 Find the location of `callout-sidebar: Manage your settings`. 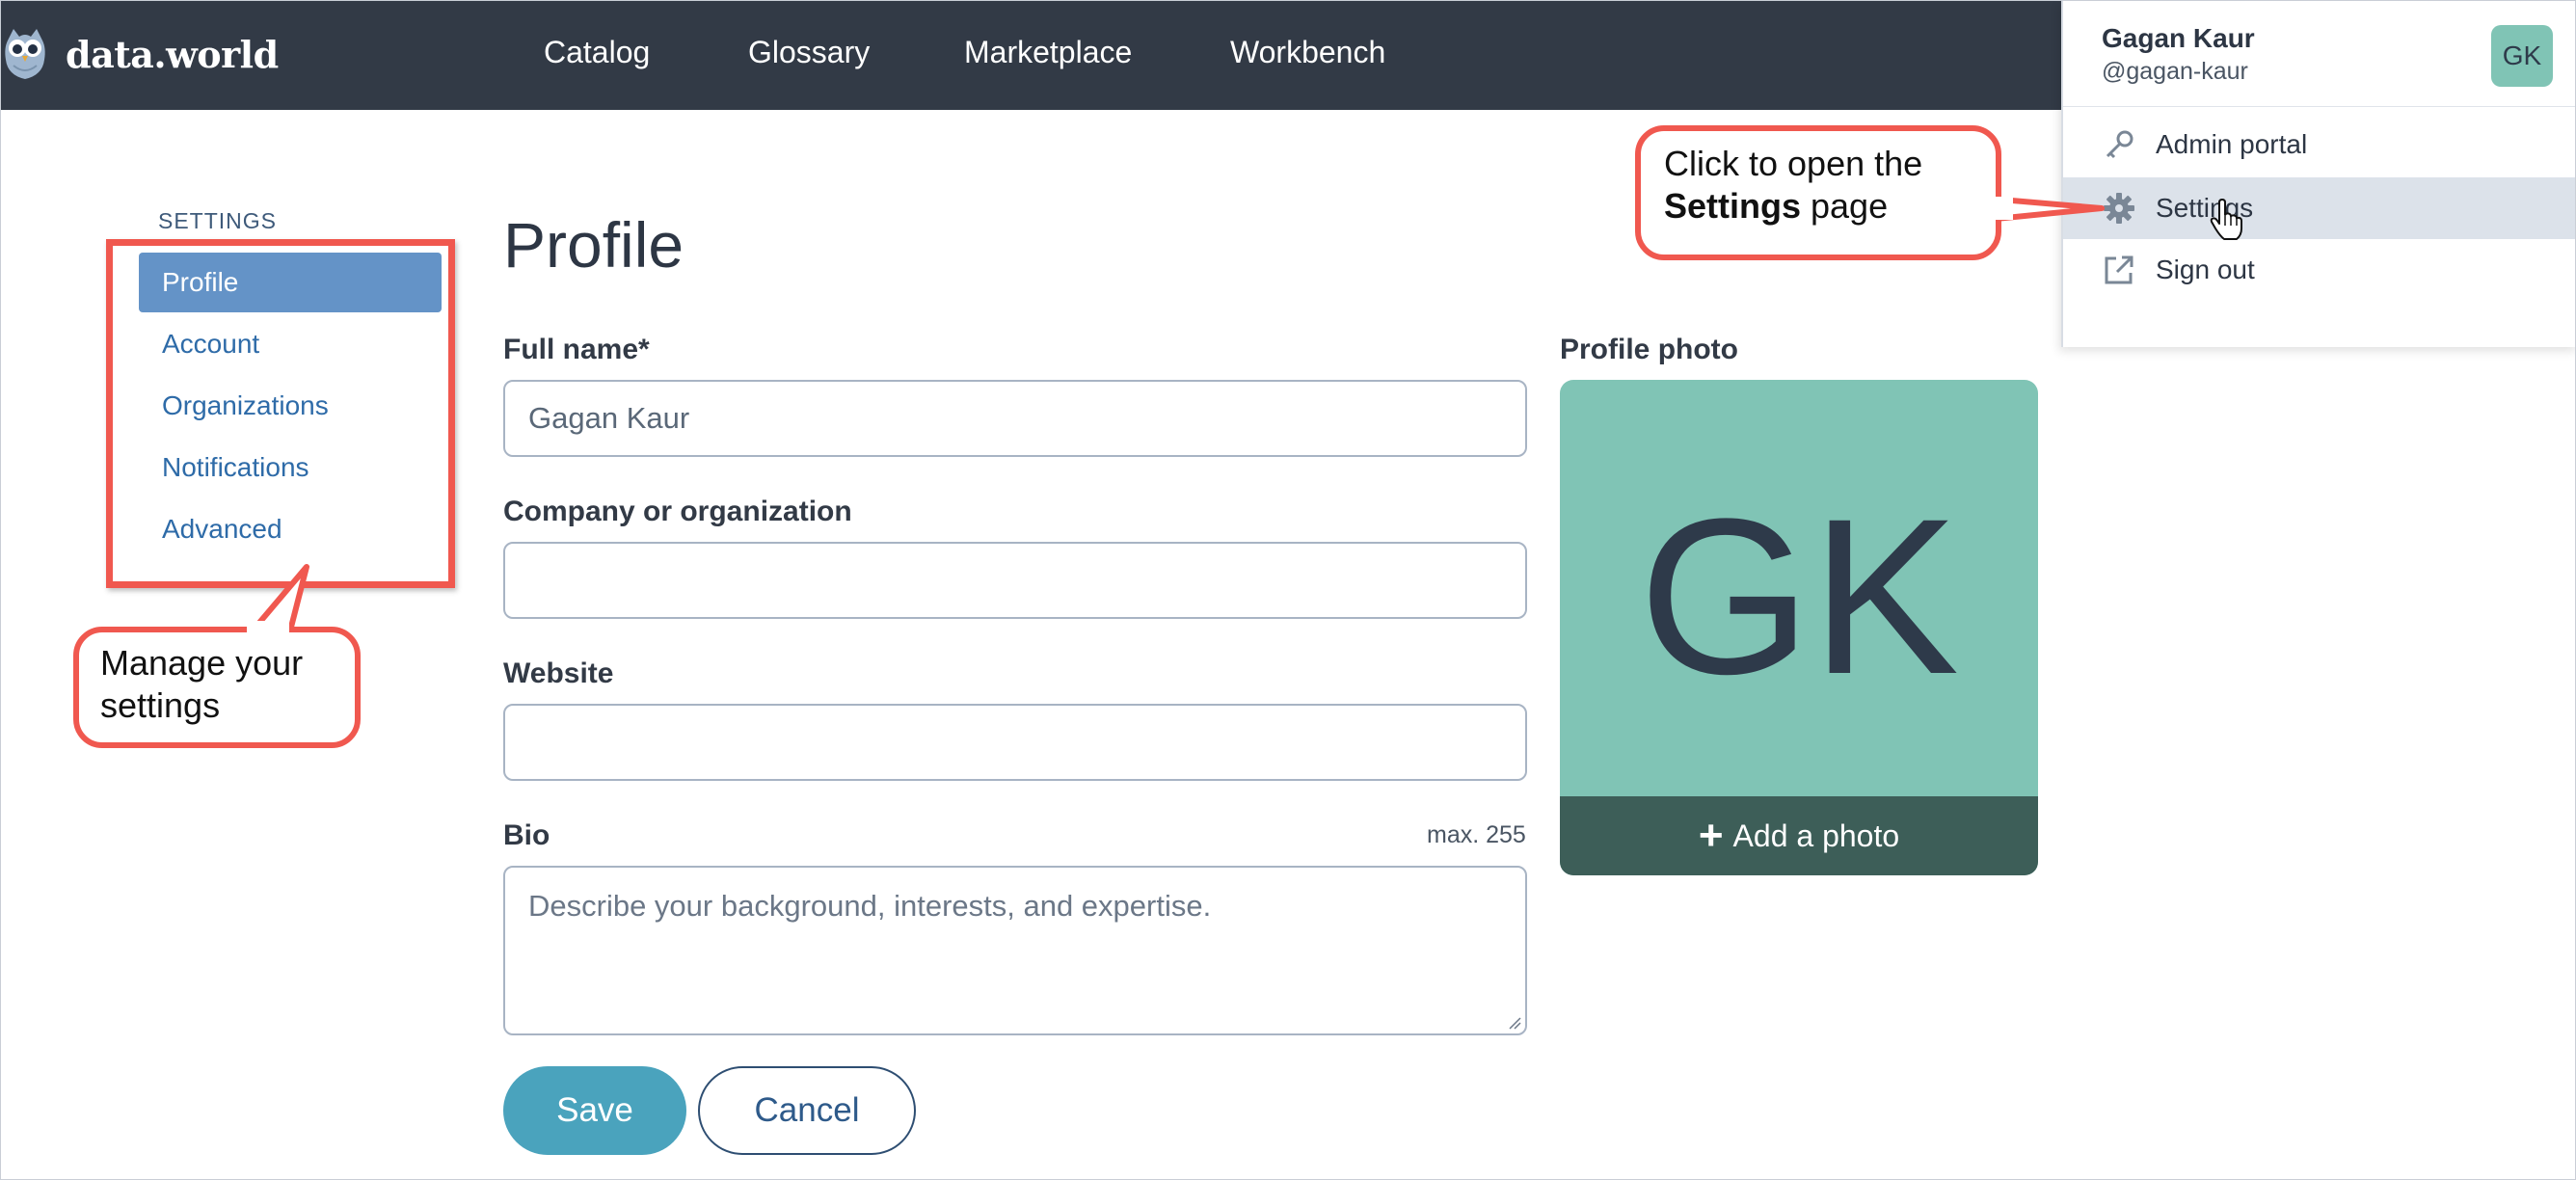

callout-sidebar: Manage your settings is located at coordinates (217, 688).